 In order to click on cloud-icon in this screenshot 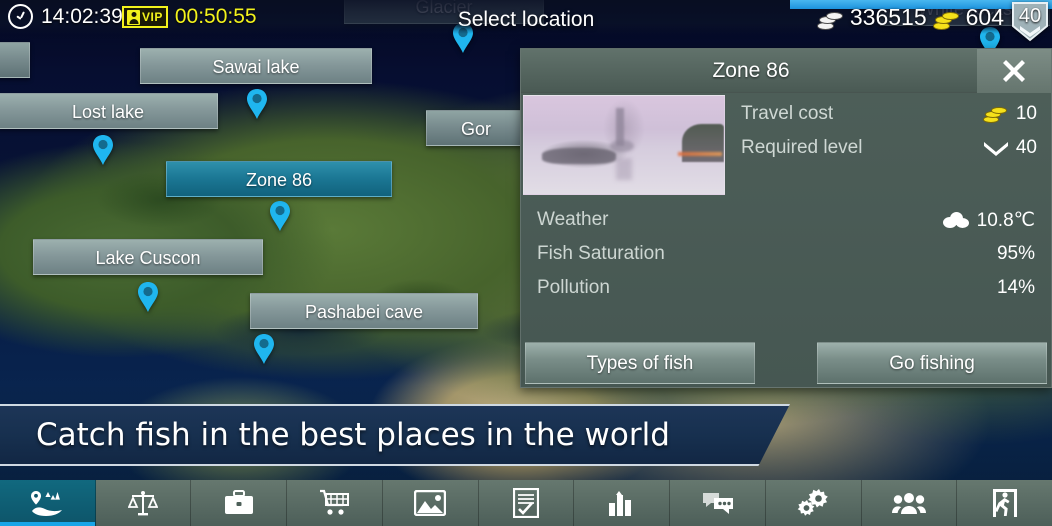, I will do `click(955, 220)`.